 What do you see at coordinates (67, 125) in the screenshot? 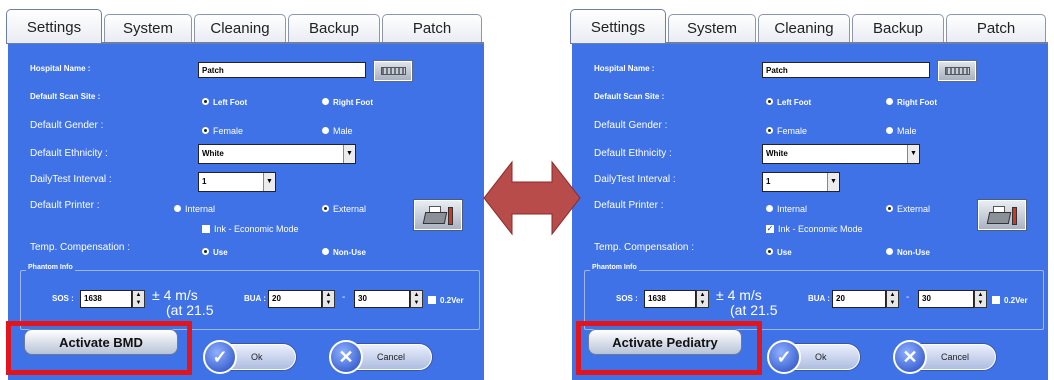
I see `gender-label: Default Gender :` at bounding box center [67, 125].